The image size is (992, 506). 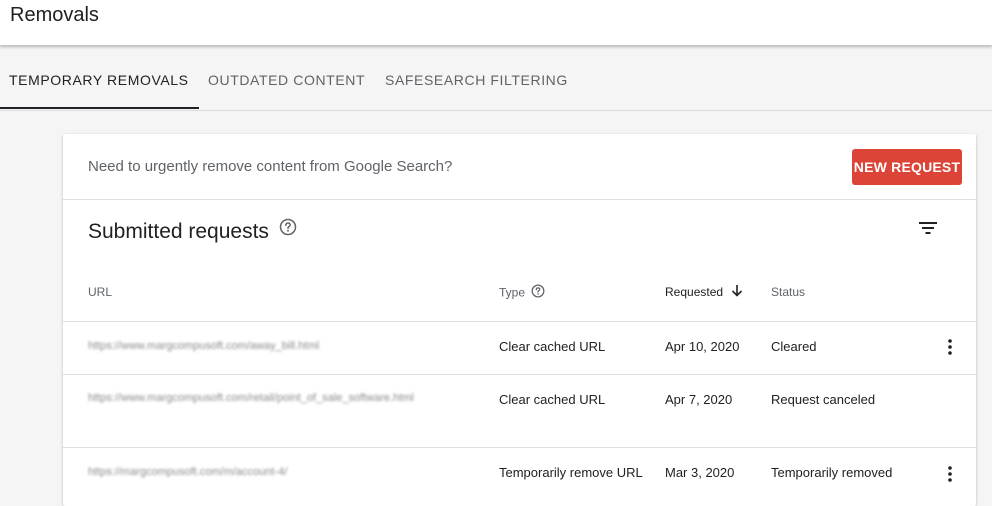 I want to click on divider, so click(x=519, y=199).